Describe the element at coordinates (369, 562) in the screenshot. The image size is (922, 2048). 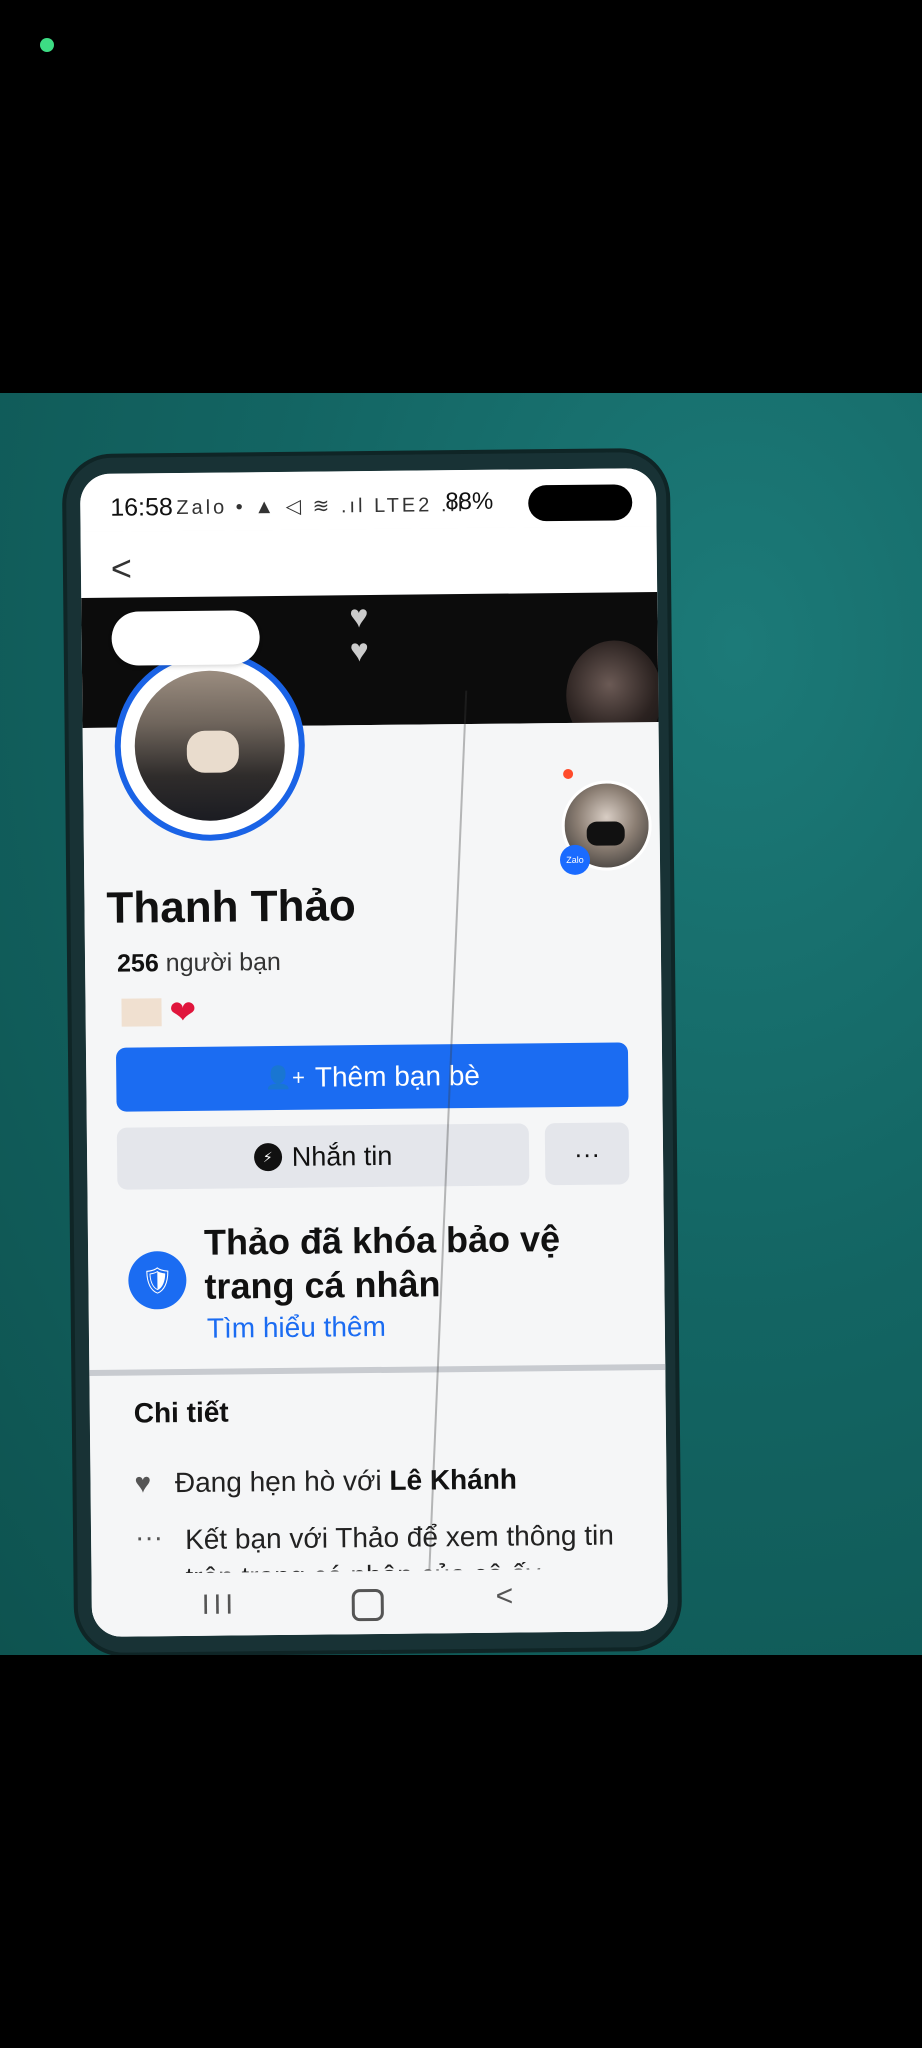
I see `top-header: <` at that location.